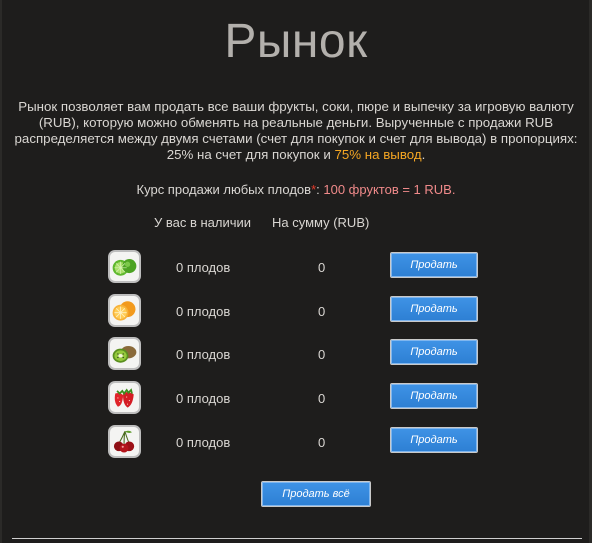  I want to click on column-header-sum: На сумму (RUB), so click(321, 222).